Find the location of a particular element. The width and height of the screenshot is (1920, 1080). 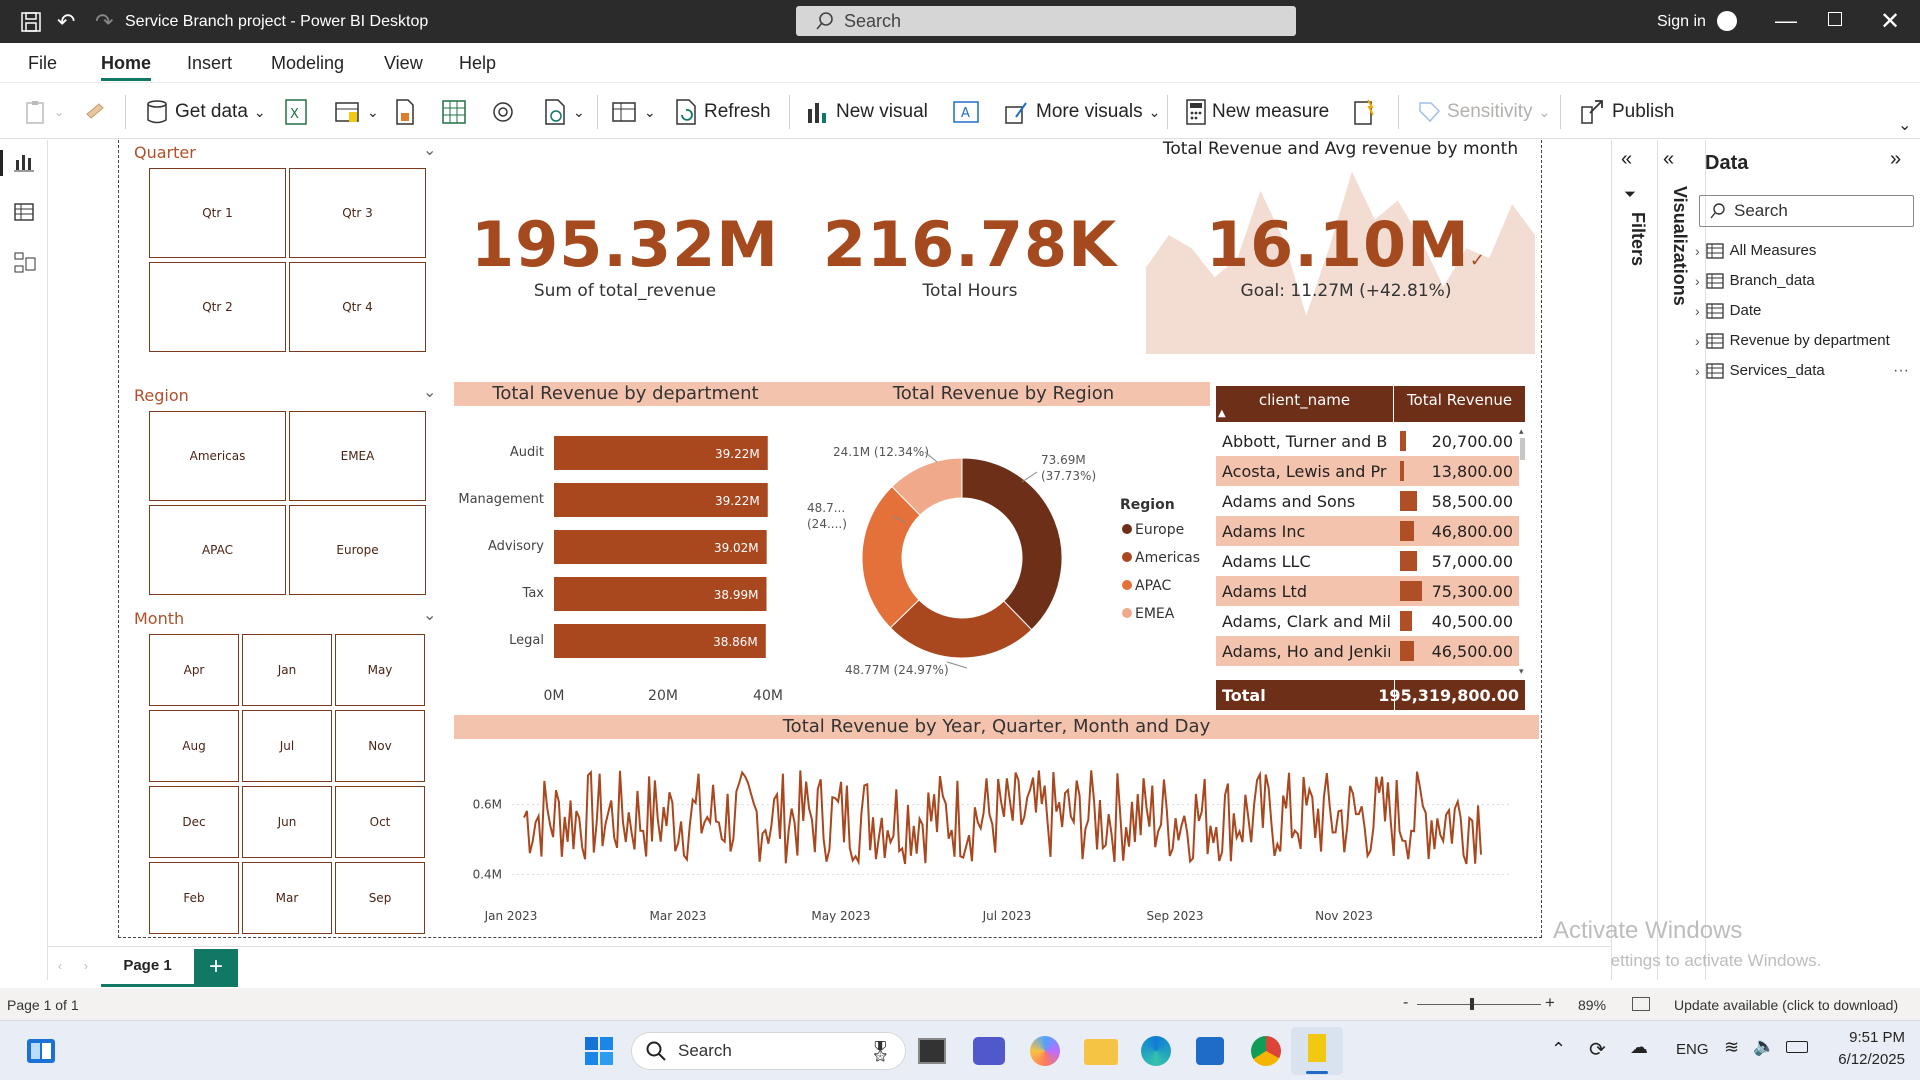

prev-page-icon: ‹ is located at coordinates (60, 966).